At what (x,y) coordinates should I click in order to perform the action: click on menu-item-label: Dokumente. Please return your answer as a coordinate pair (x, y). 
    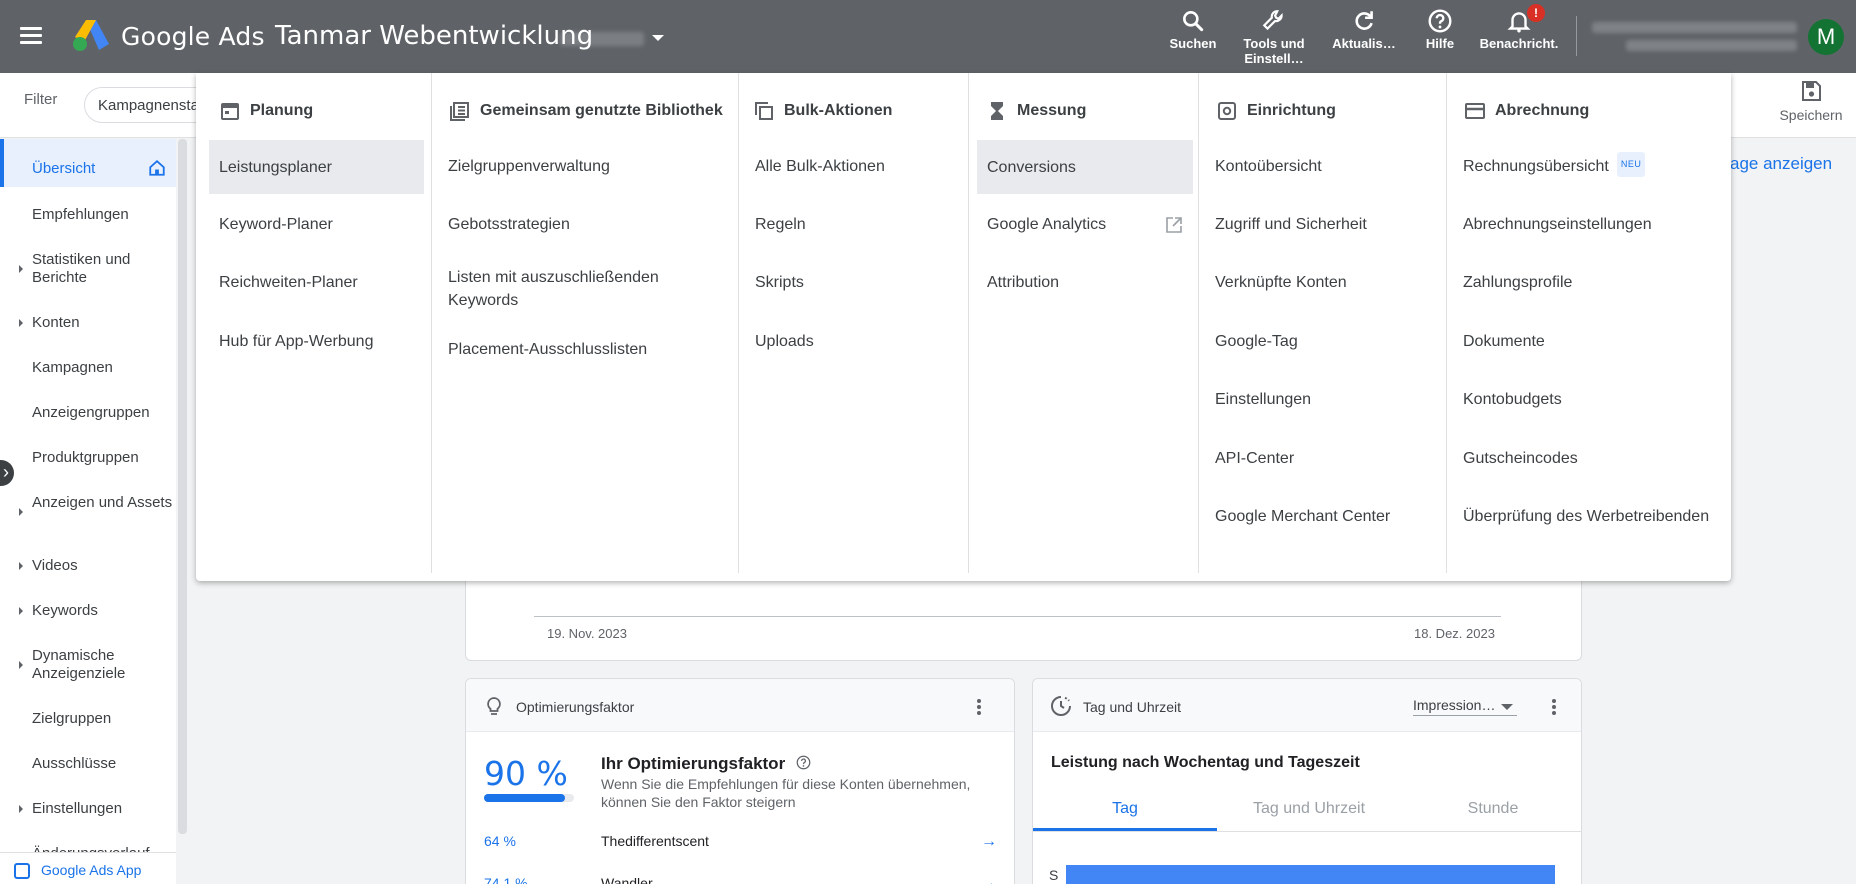
    Looking at the image, I should click on (1504, 341).